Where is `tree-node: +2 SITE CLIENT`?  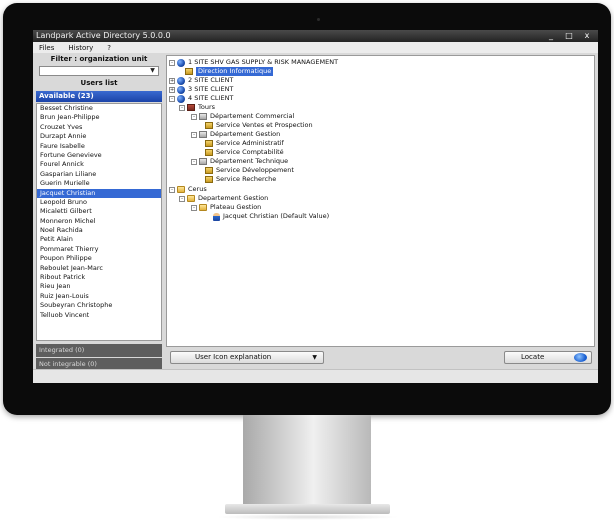
tree-node: +2 SITE CLIENT is located at coordinates (201, 80).